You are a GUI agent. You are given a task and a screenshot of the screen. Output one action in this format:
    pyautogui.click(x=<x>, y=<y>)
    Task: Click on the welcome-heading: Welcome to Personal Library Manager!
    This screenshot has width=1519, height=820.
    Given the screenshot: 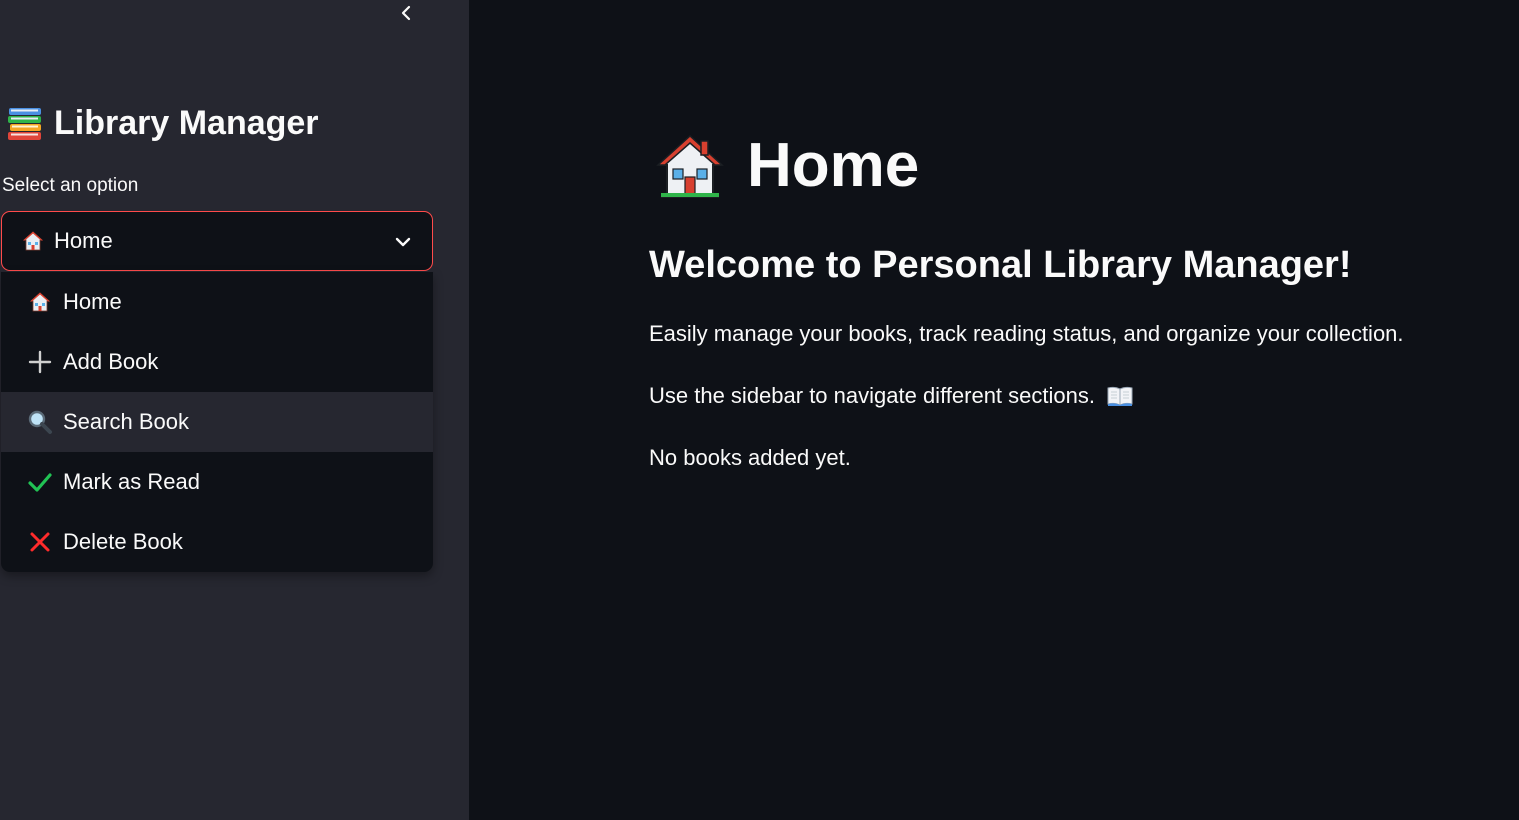 What is the action you would take?
    pyautogui.click(x=1000, y=265)
    